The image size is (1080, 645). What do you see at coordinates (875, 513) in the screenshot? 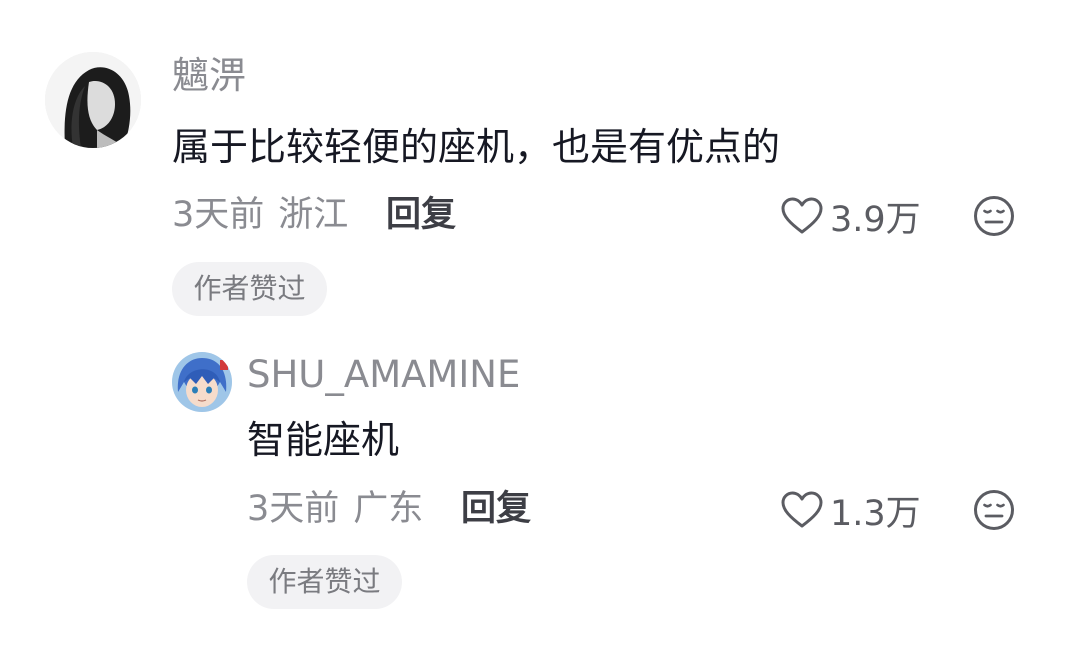
I see `like-count: 1.3万` at bounding box center [875, 513].